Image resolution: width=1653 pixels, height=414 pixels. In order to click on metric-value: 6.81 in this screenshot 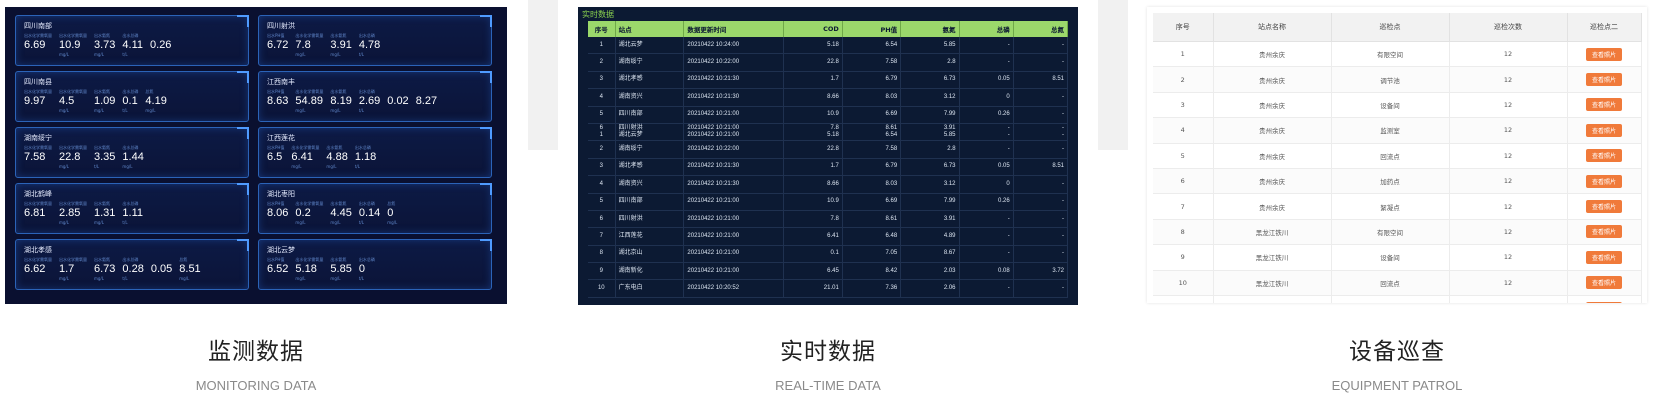, I will do `click(35, 213)`.